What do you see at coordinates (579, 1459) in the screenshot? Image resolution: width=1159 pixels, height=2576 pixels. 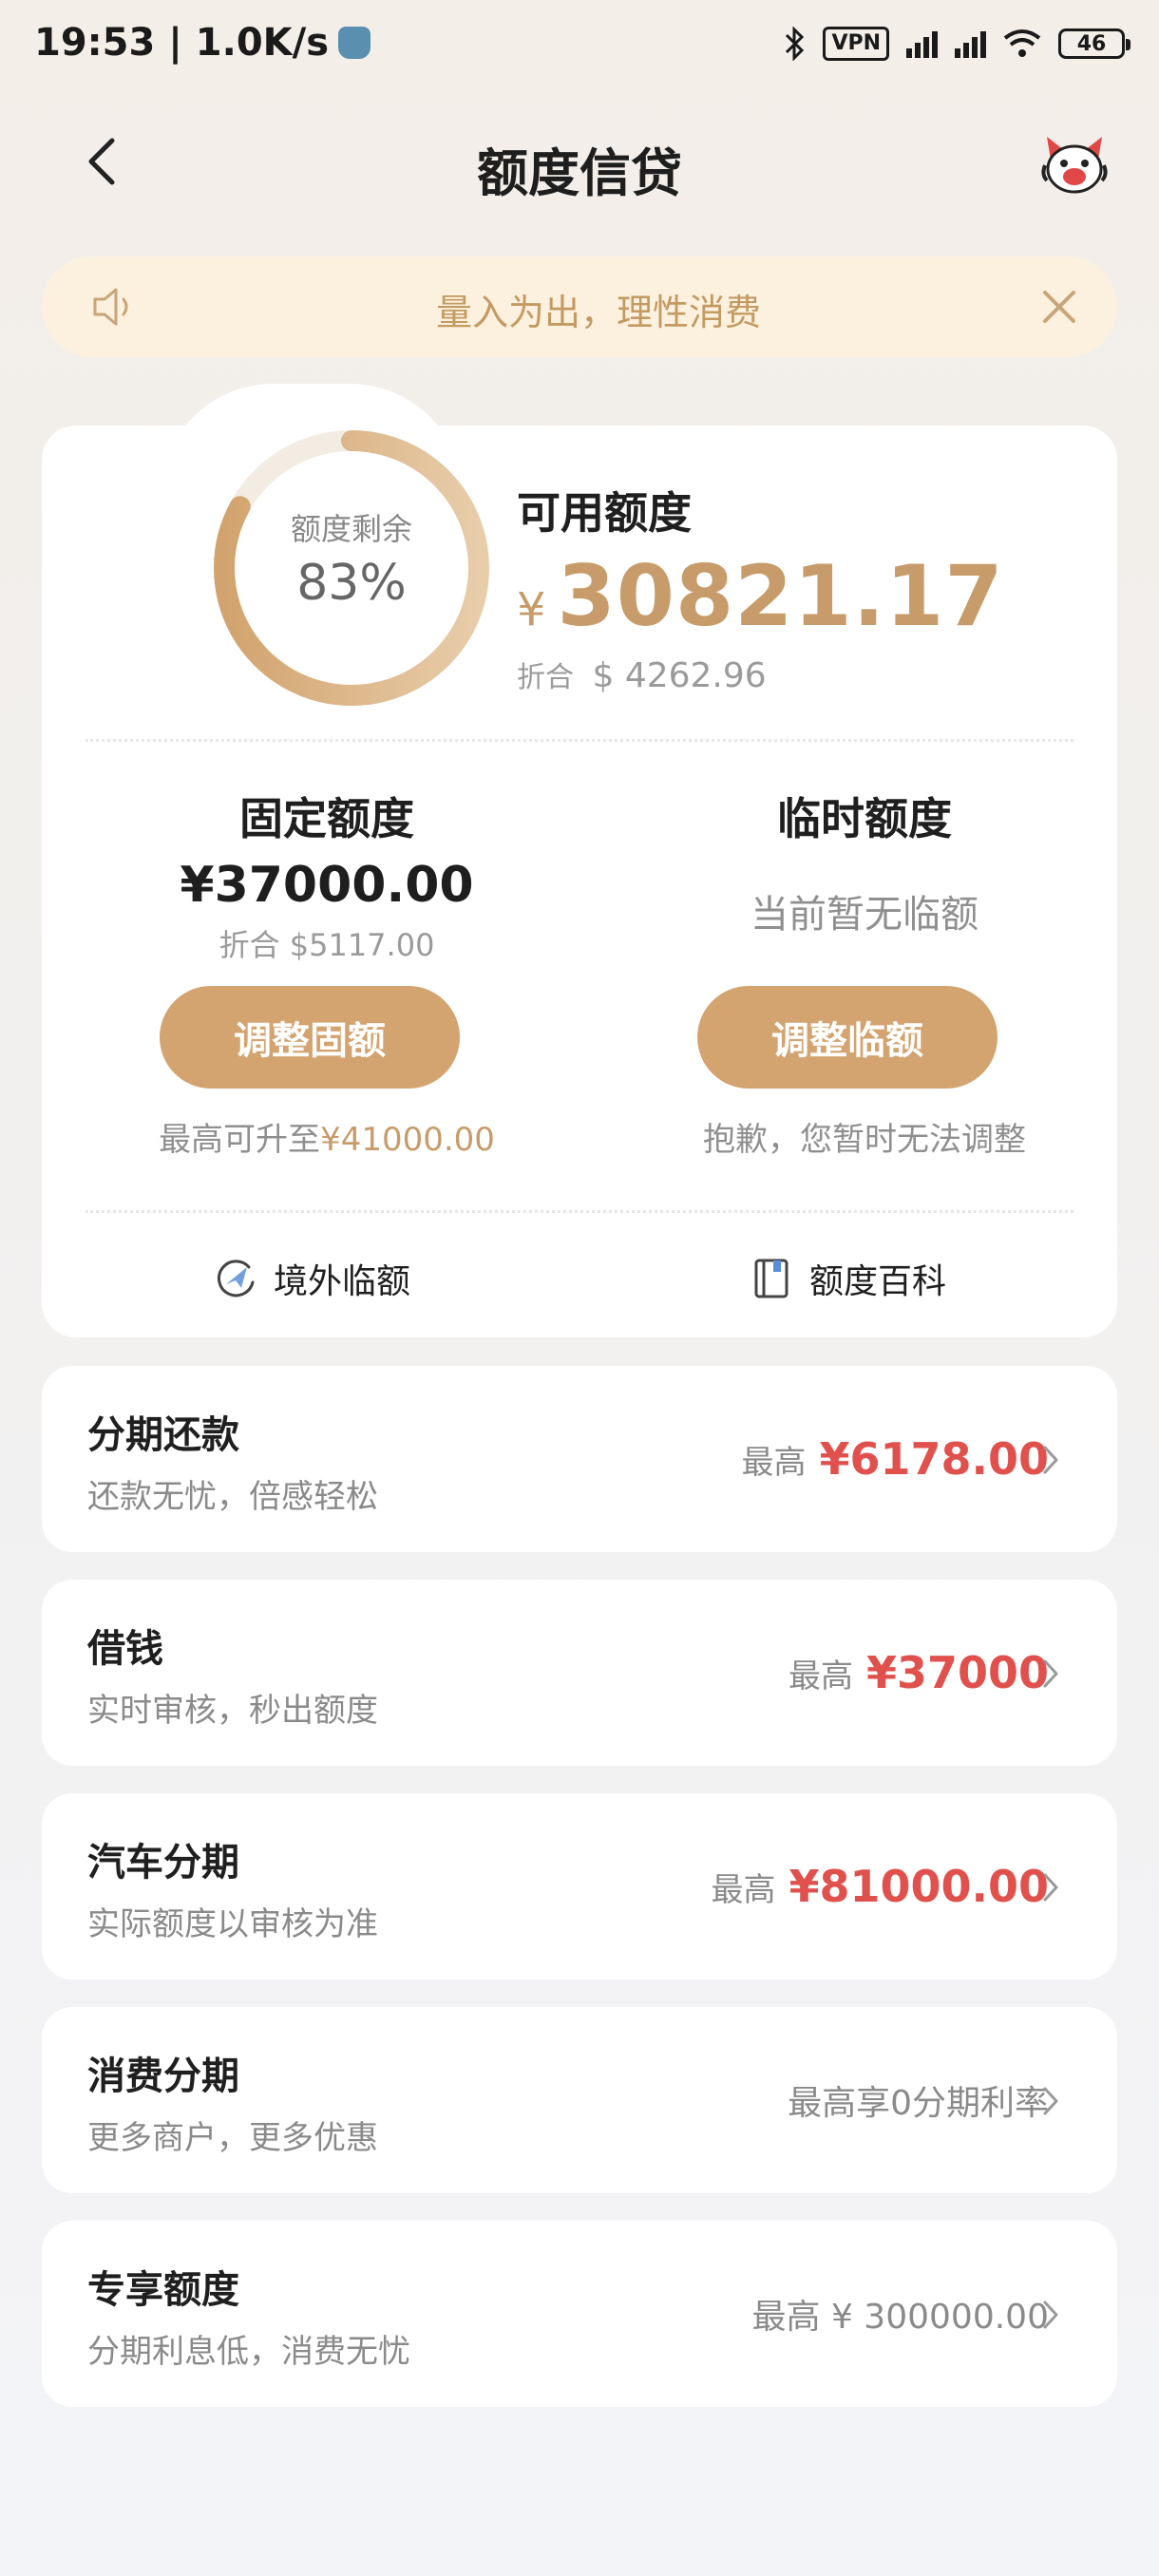 I see `list-item-installment-repay: 分期还款 还款无忧，倍感轻松 最高 ¥6178.00` at bounding box center [579, 1459].